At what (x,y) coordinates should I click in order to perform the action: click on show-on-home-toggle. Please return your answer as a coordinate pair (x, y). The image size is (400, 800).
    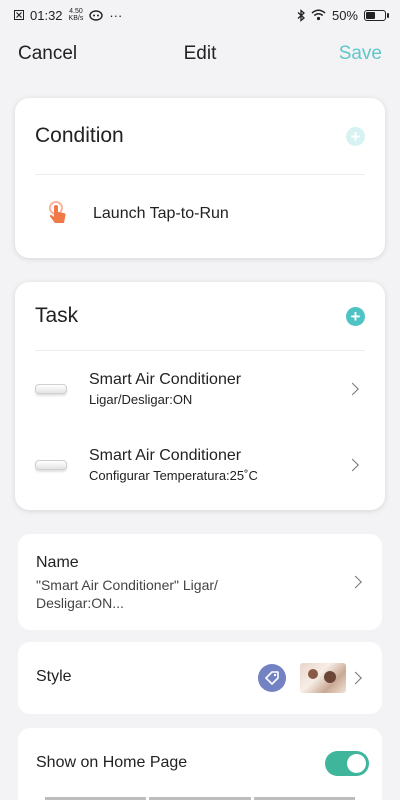
    Looking at the image, I should click on (347, 763).